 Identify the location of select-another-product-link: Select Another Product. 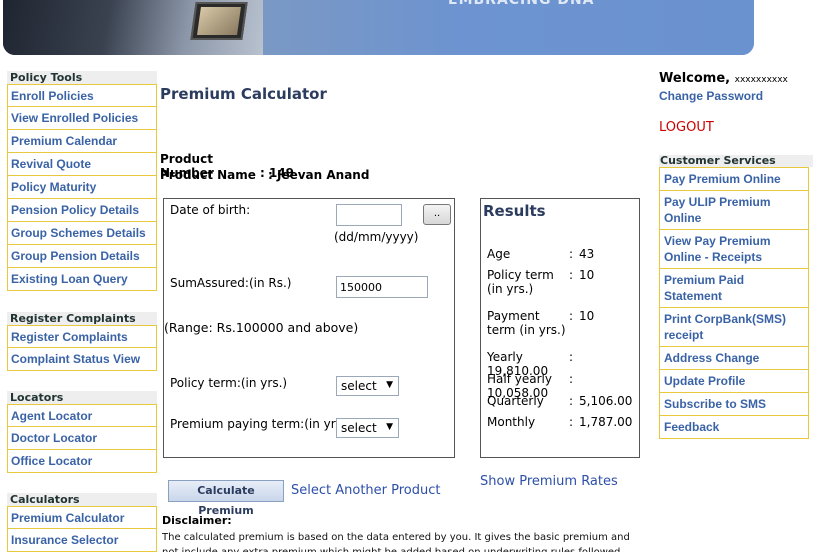
(366, 490).